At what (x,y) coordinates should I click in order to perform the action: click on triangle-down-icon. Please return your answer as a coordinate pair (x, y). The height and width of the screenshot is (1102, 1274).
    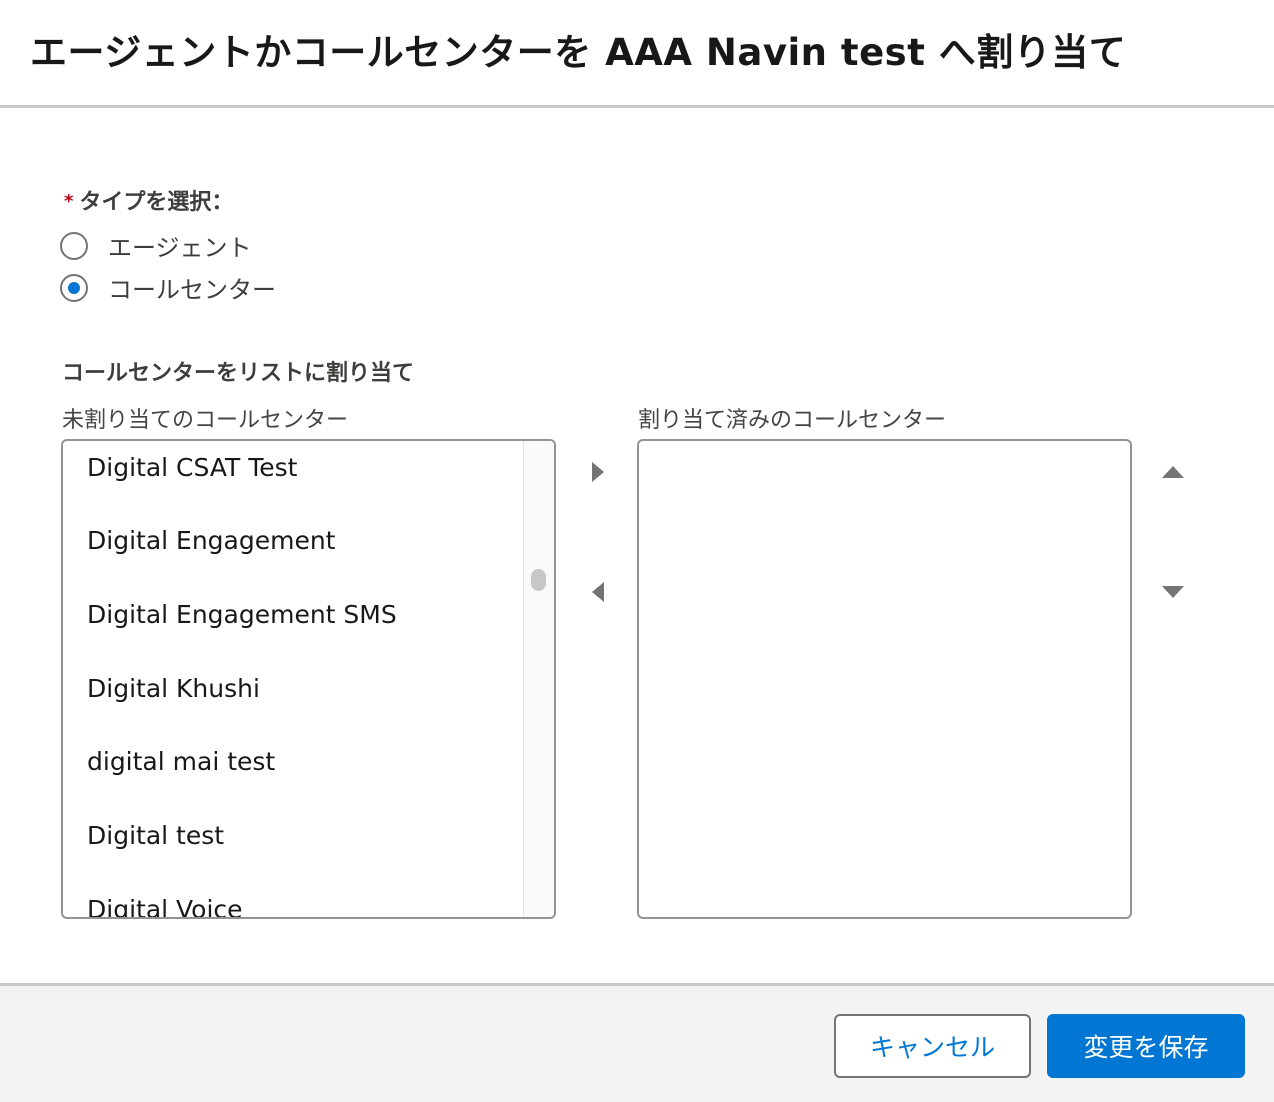
    Looking at the image, I should click on (1173, 592).